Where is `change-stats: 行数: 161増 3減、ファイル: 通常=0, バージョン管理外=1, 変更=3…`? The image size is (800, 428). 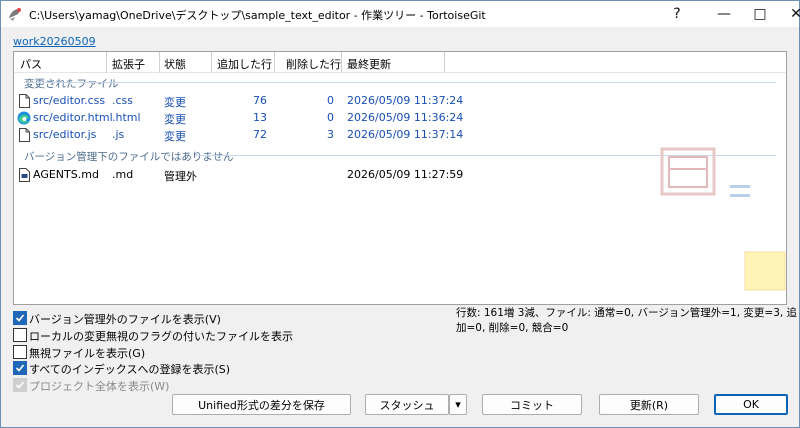 change-stats: 行数: 161増 3減、ファイル: 通常=0, バージョン管理外=1, 変更=3… is located at coordinates (627, 320).